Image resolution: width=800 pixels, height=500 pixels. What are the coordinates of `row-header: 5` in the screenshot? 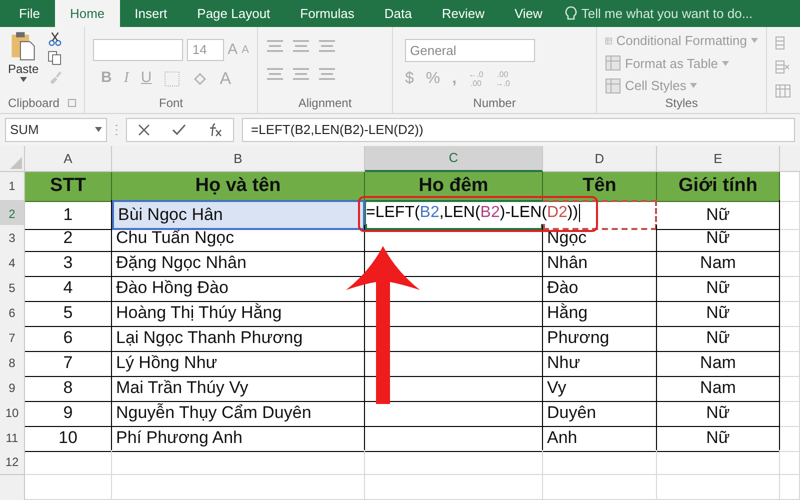 It's located at (12, 288).